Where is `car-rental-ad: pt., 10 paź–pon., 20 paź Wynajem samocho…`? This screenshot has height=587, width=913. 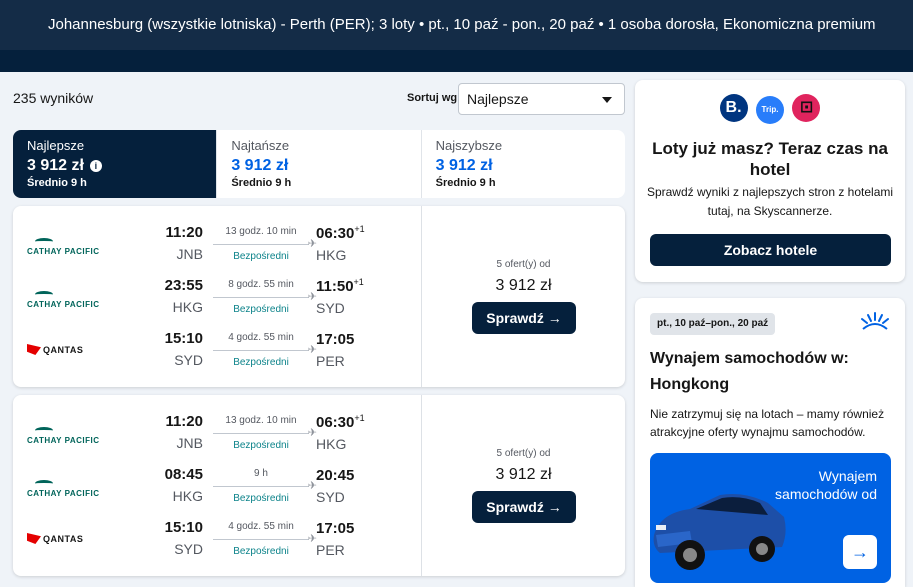 car-rental-ad: pt., 10 paź–pon., 20 paź Wynajem samocho… is located at coordinates (770, 442).